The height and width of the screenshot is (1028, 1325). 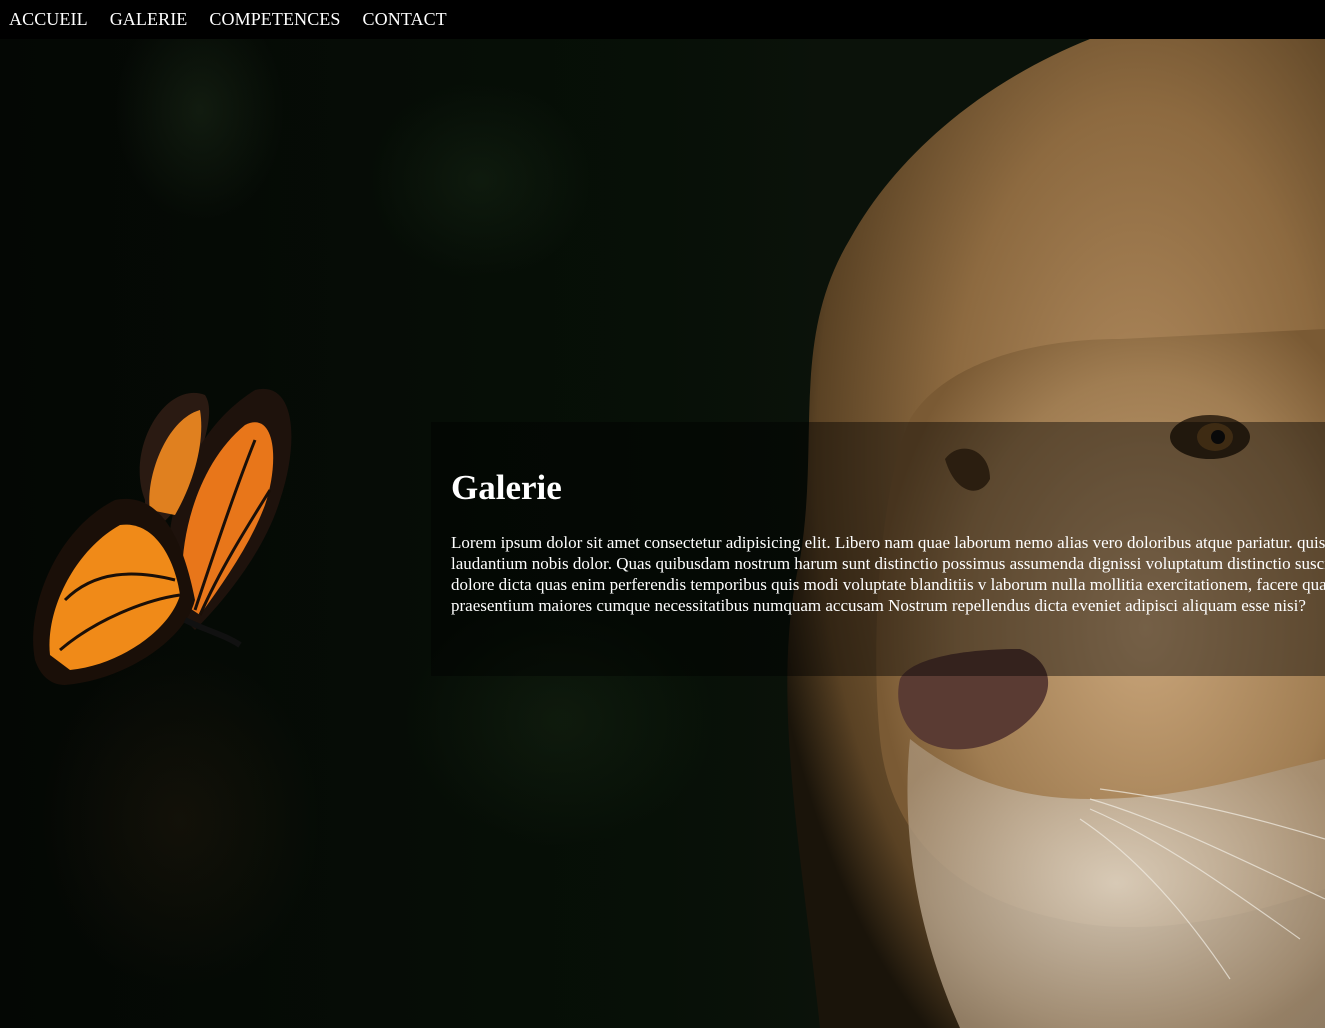 What do you see at coordinates (149, 19) in the screenshot?
I see `nav-link-galerie: GALERIE` at bounding box center [149, 19].